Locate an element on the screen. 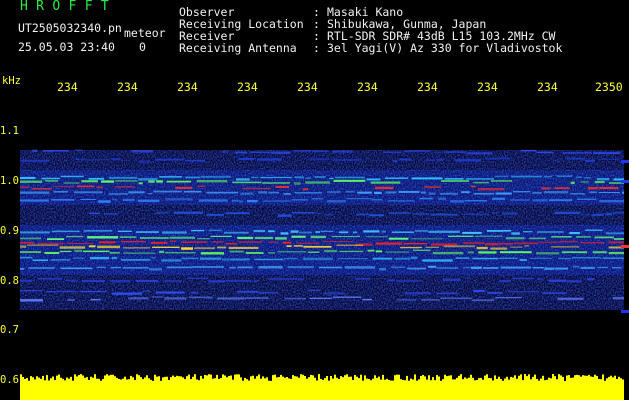 The width and height of the screenshot is (629, 400). meteor-tag: meteor is located at coordinates (145, 33).